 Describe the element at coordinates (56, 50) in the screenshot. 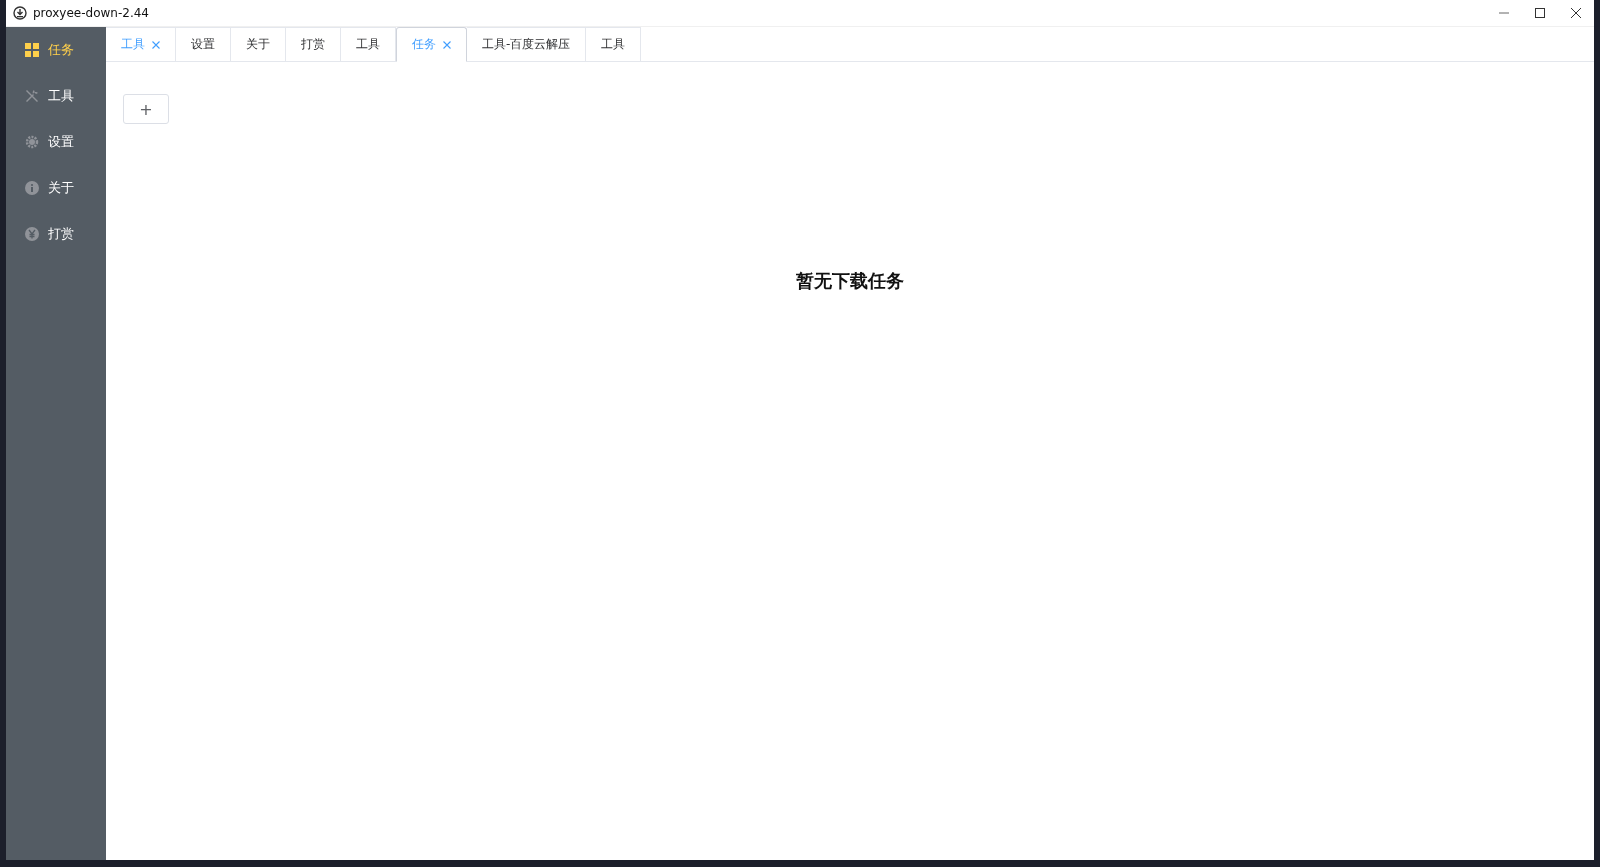

I see `sidebar-item: 任务` at that location.